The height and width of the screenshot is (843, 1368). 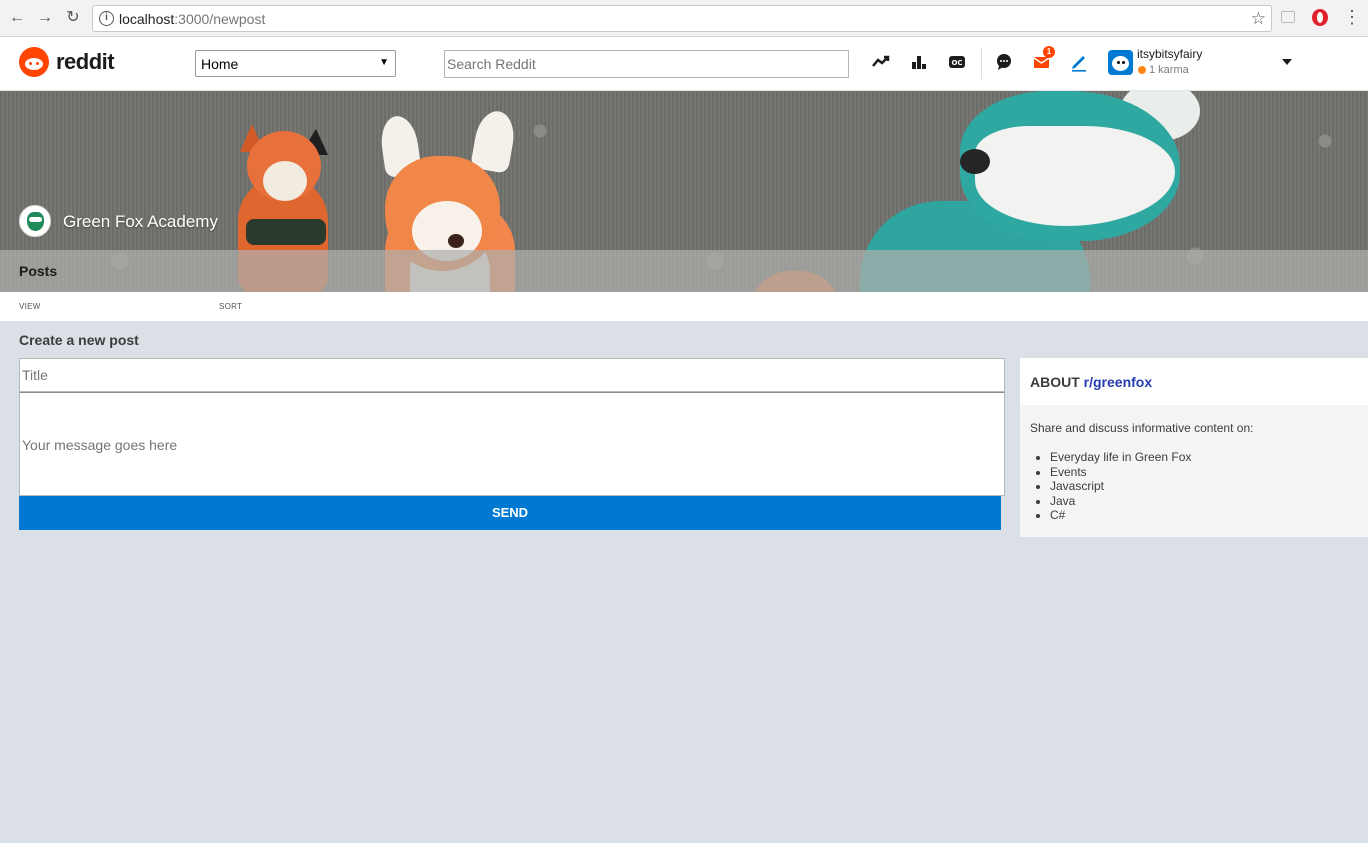 I want to click on back-arrow-icon: ←, so click(x=17, y=18).